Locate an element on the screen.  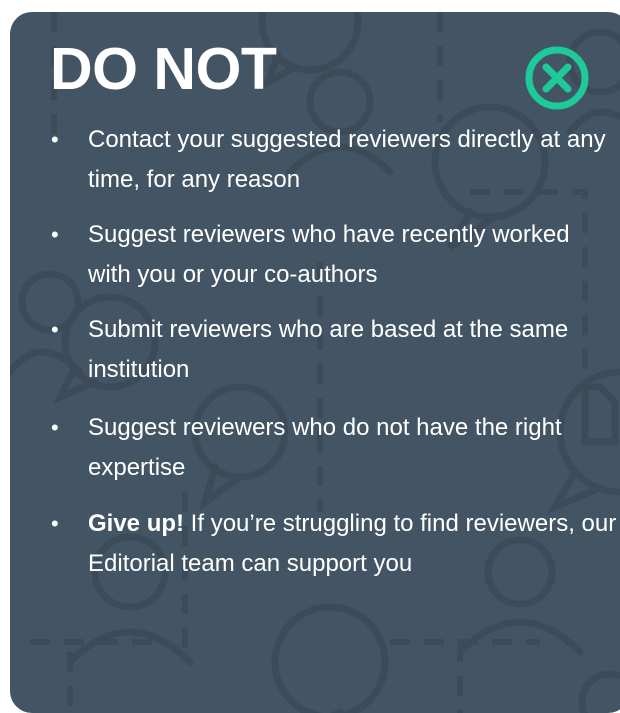
close-circle-icon is located at coordinates (557, 78).